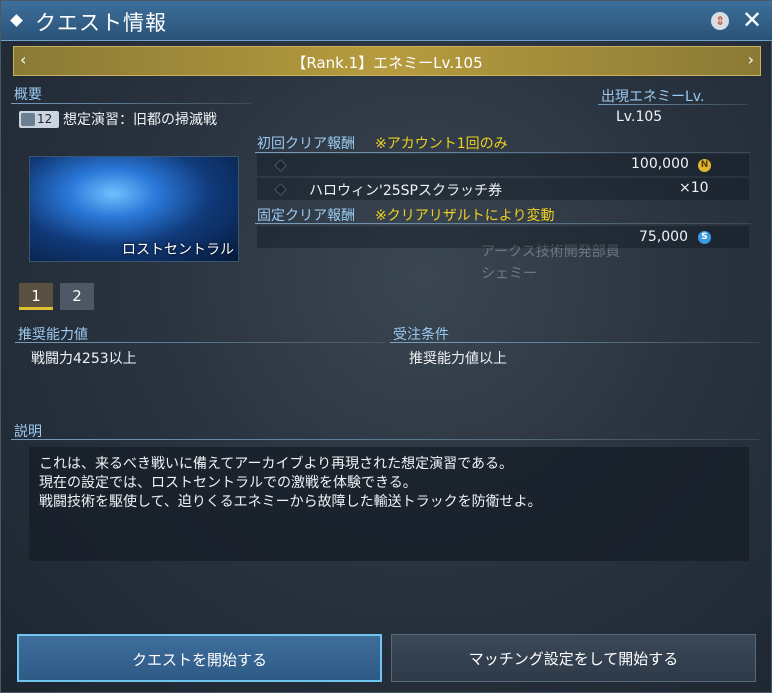 This screenshot has height=693, width=772. What do you see at coordinates (441, 144) in the screenshot?
I see `first-clear-note: ※アカウント1回のみ` at bounding box center [441, 144].